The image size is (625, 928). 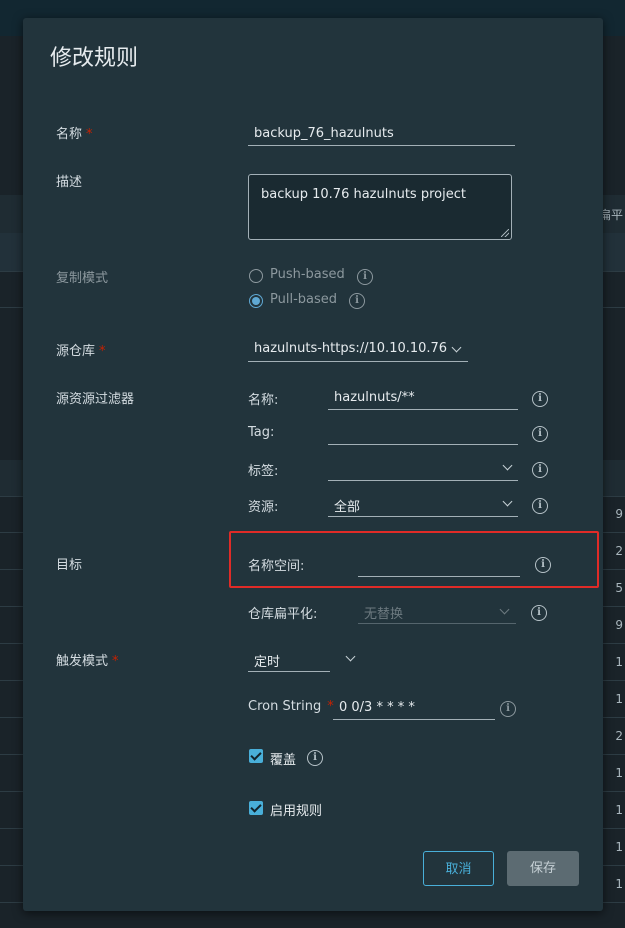 I want to click on name-input, so click(x=381, y=133).